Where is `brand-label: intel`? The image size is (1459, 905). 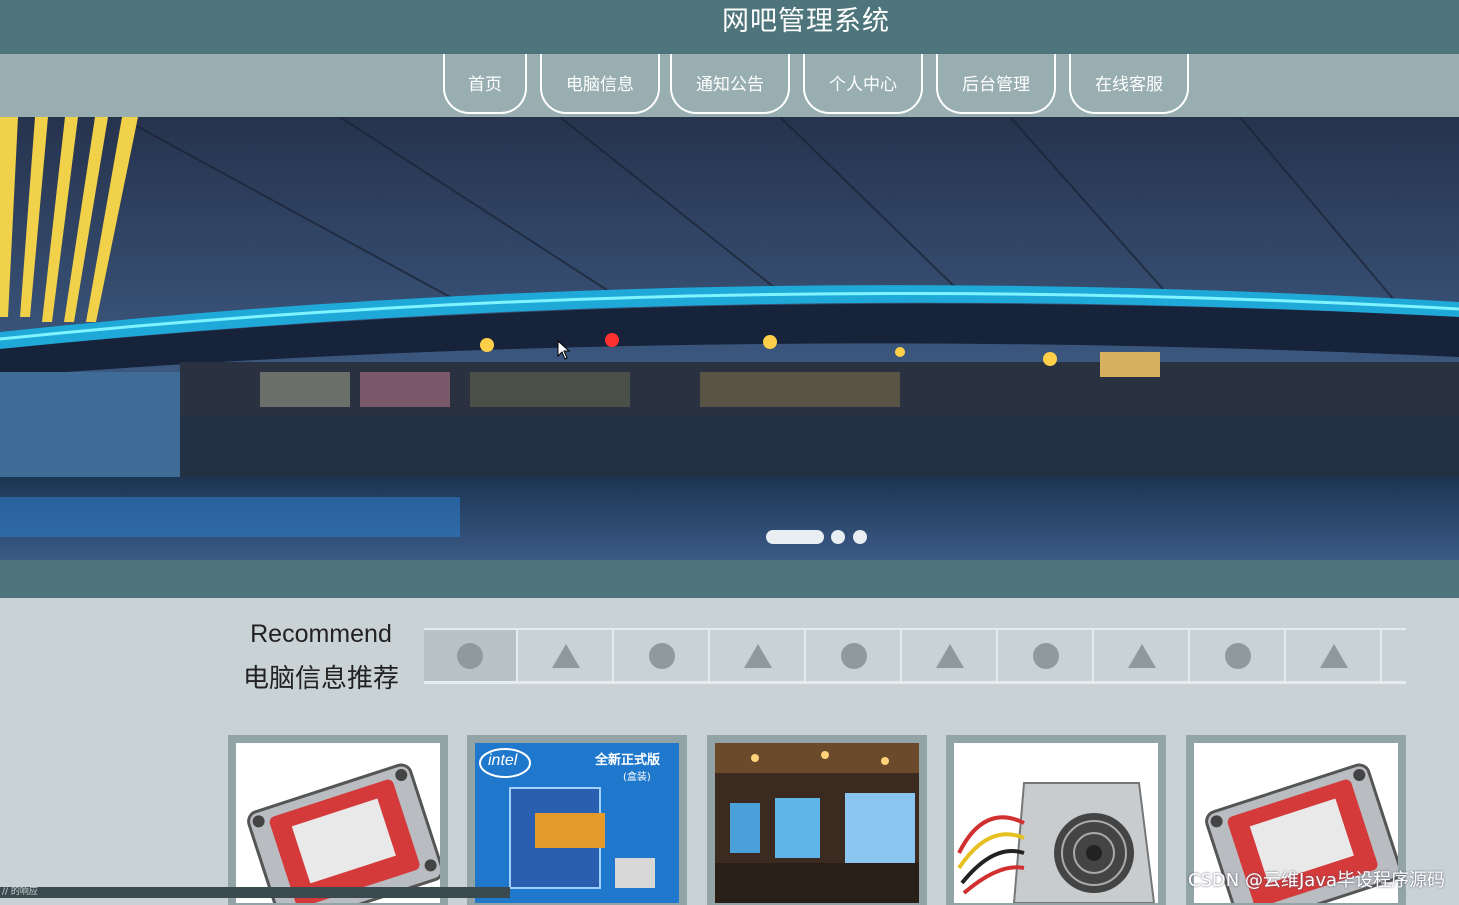
brand-label: intel is located at coordinates (503, 760).